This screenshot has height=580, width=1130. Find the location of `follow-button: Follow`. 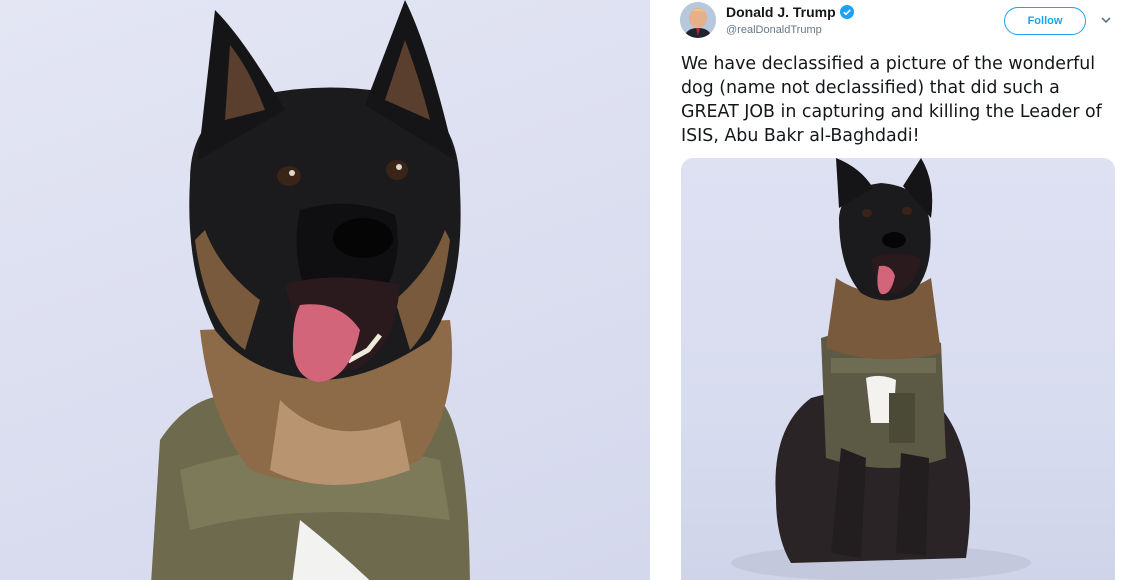

follow-button: Follow is located at coordinates (1045, 21).